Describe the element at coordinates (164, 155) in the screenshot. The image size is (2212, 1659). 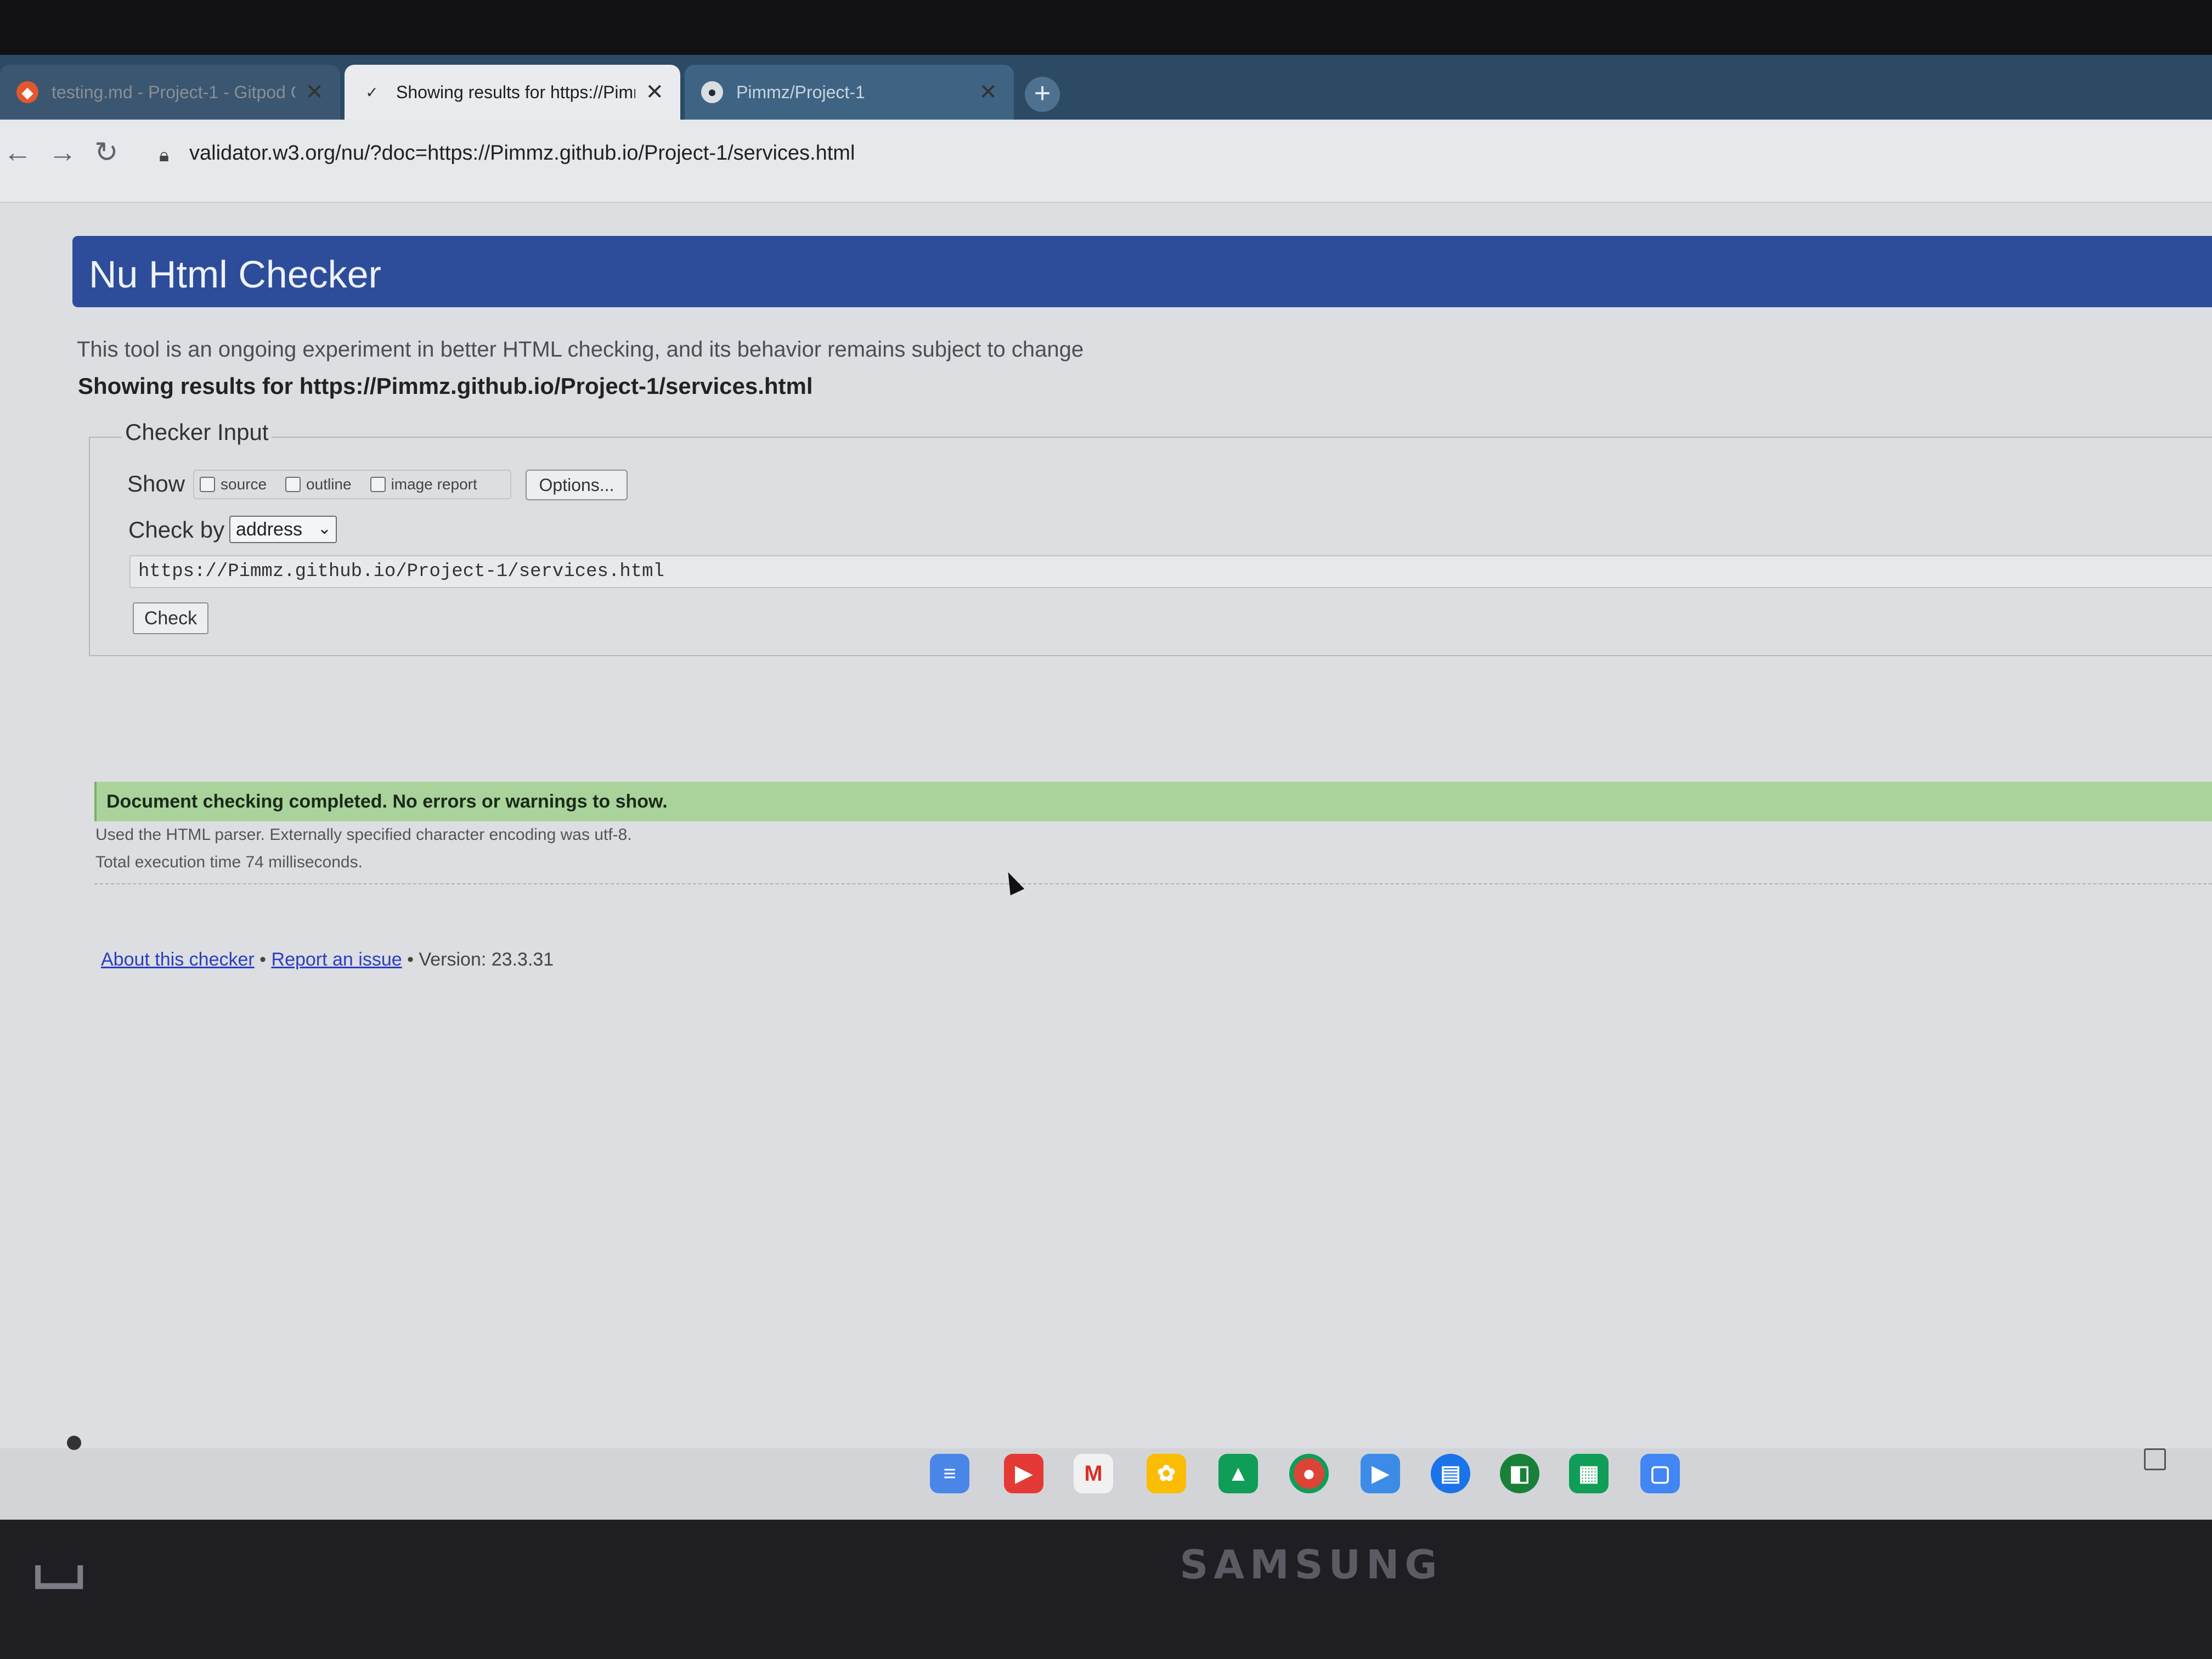
I see `lock-icon: 🔒︎` at that location.